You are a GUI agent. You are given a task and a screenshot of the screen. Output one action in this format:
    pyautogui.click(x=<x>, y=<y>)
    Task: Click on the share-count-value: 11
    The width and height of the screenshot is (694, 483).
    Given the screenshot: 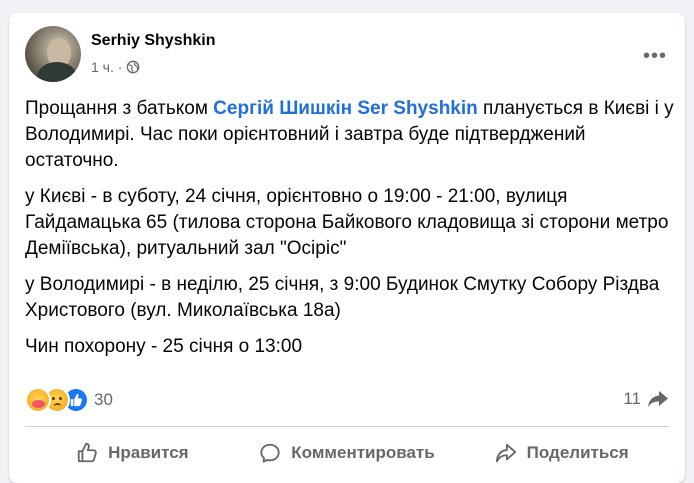 What is the action you would take?
    pyautogui.click(x=632, y=398)
    